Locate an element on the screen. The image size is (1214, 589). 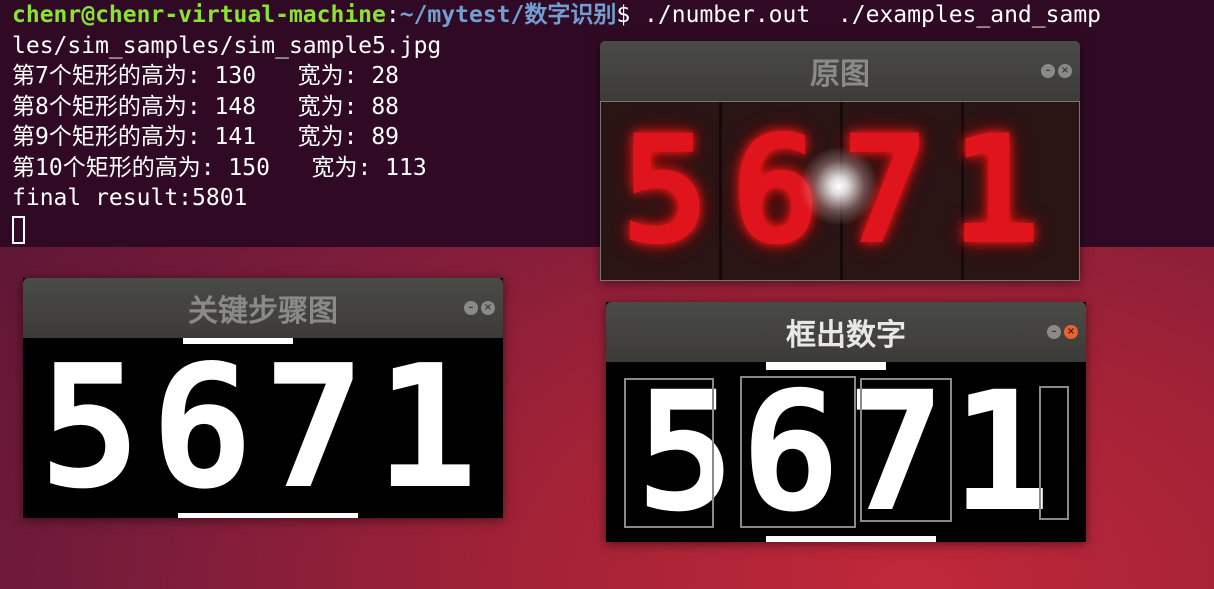
terminal-cursor is located at coordinates (18, 230).